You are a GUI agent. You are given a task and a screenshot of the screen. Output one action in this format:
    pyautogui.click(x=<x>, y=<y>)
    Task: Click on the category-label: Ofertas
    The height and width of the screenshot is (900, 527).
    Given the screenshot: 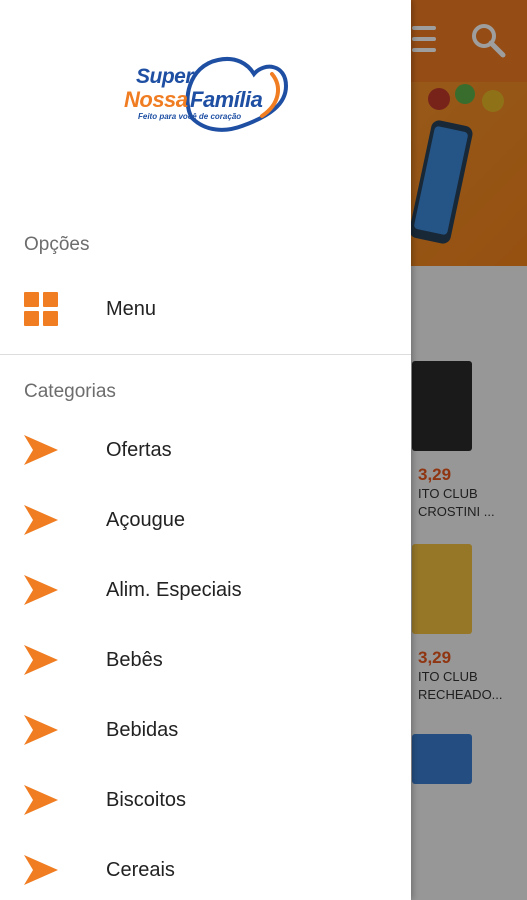 What is the action you would take?
    pyautogui.click(x=139, y=449)
    